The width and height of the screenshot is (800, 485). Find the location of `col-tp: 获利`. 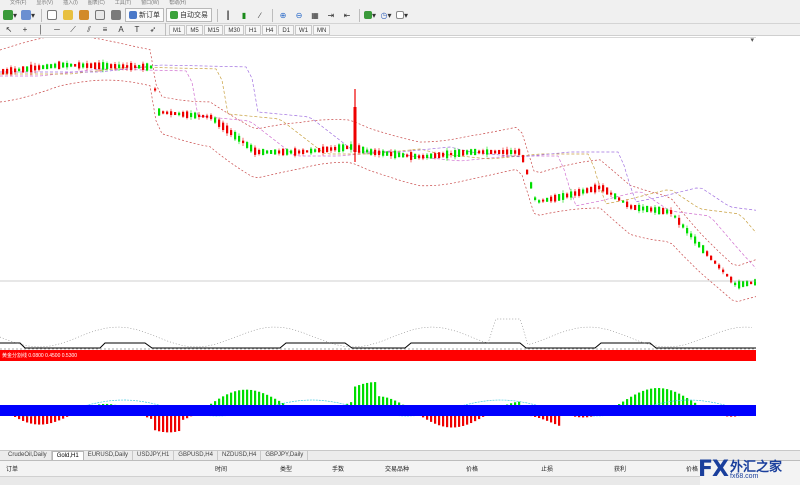

col-tp: 获利 is located at coordinates (620, 468).